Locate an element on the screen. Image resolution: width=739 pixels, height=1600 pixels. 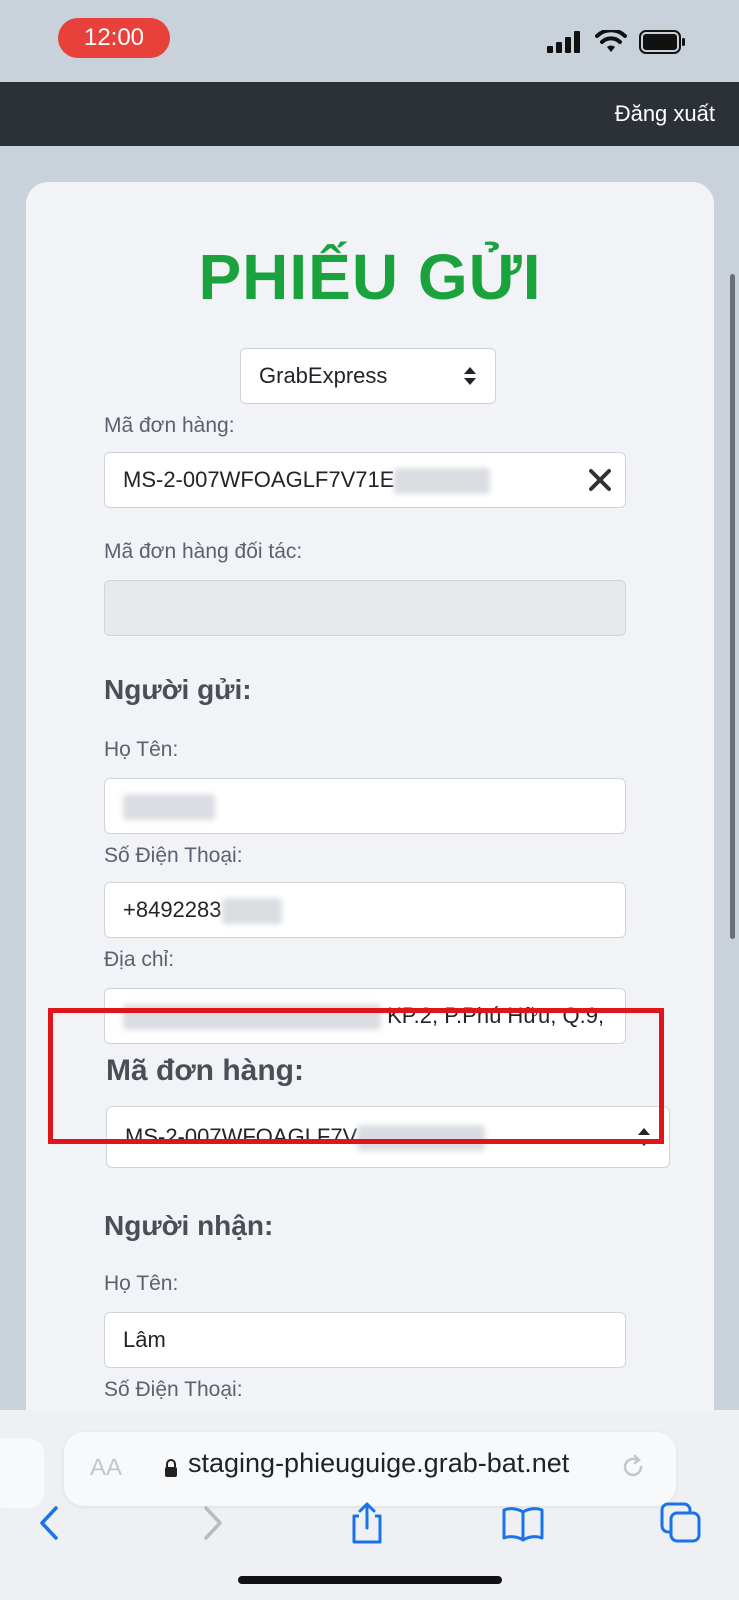
lock-icon is located at coordinates (171, 1468).